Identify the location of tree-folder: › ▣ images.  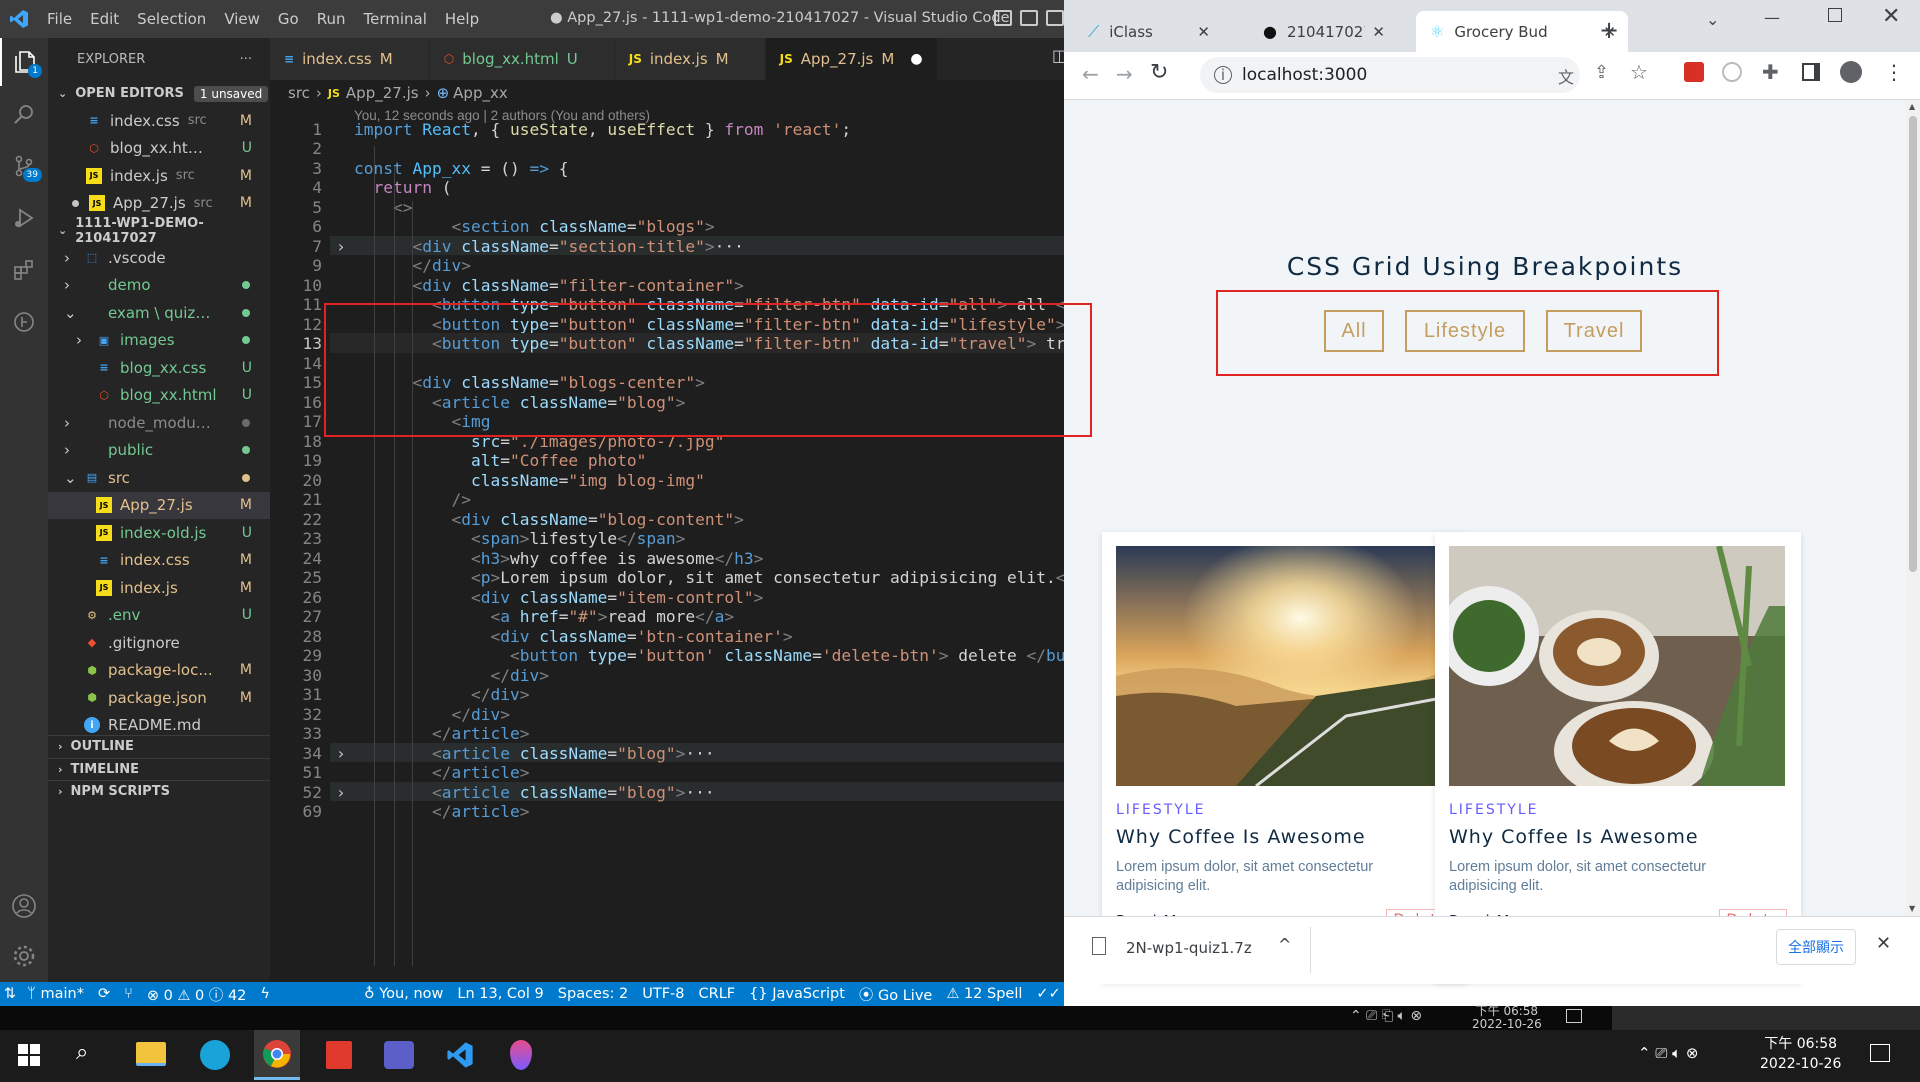
(159, 341).